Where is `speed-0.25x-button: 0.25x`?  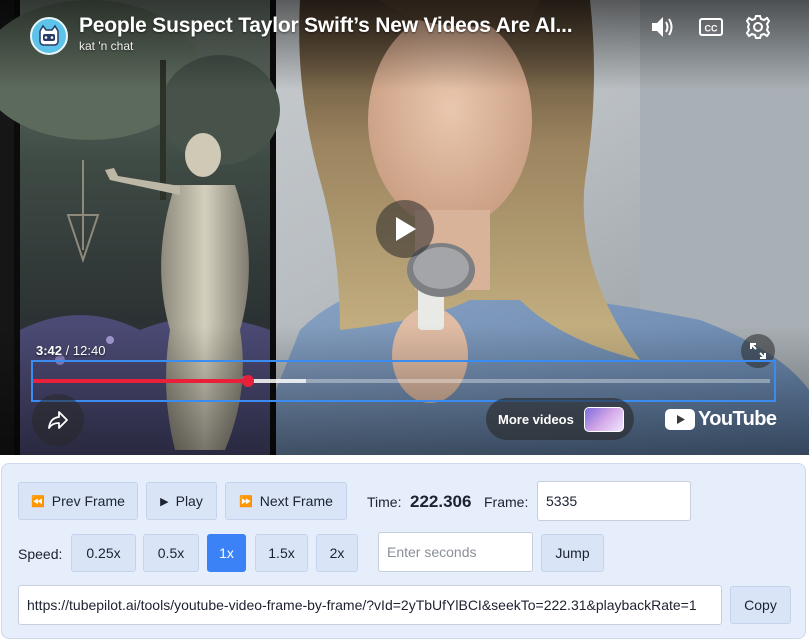 speed-0.25x-button: 0.25x is located at coordinates (103, 553).